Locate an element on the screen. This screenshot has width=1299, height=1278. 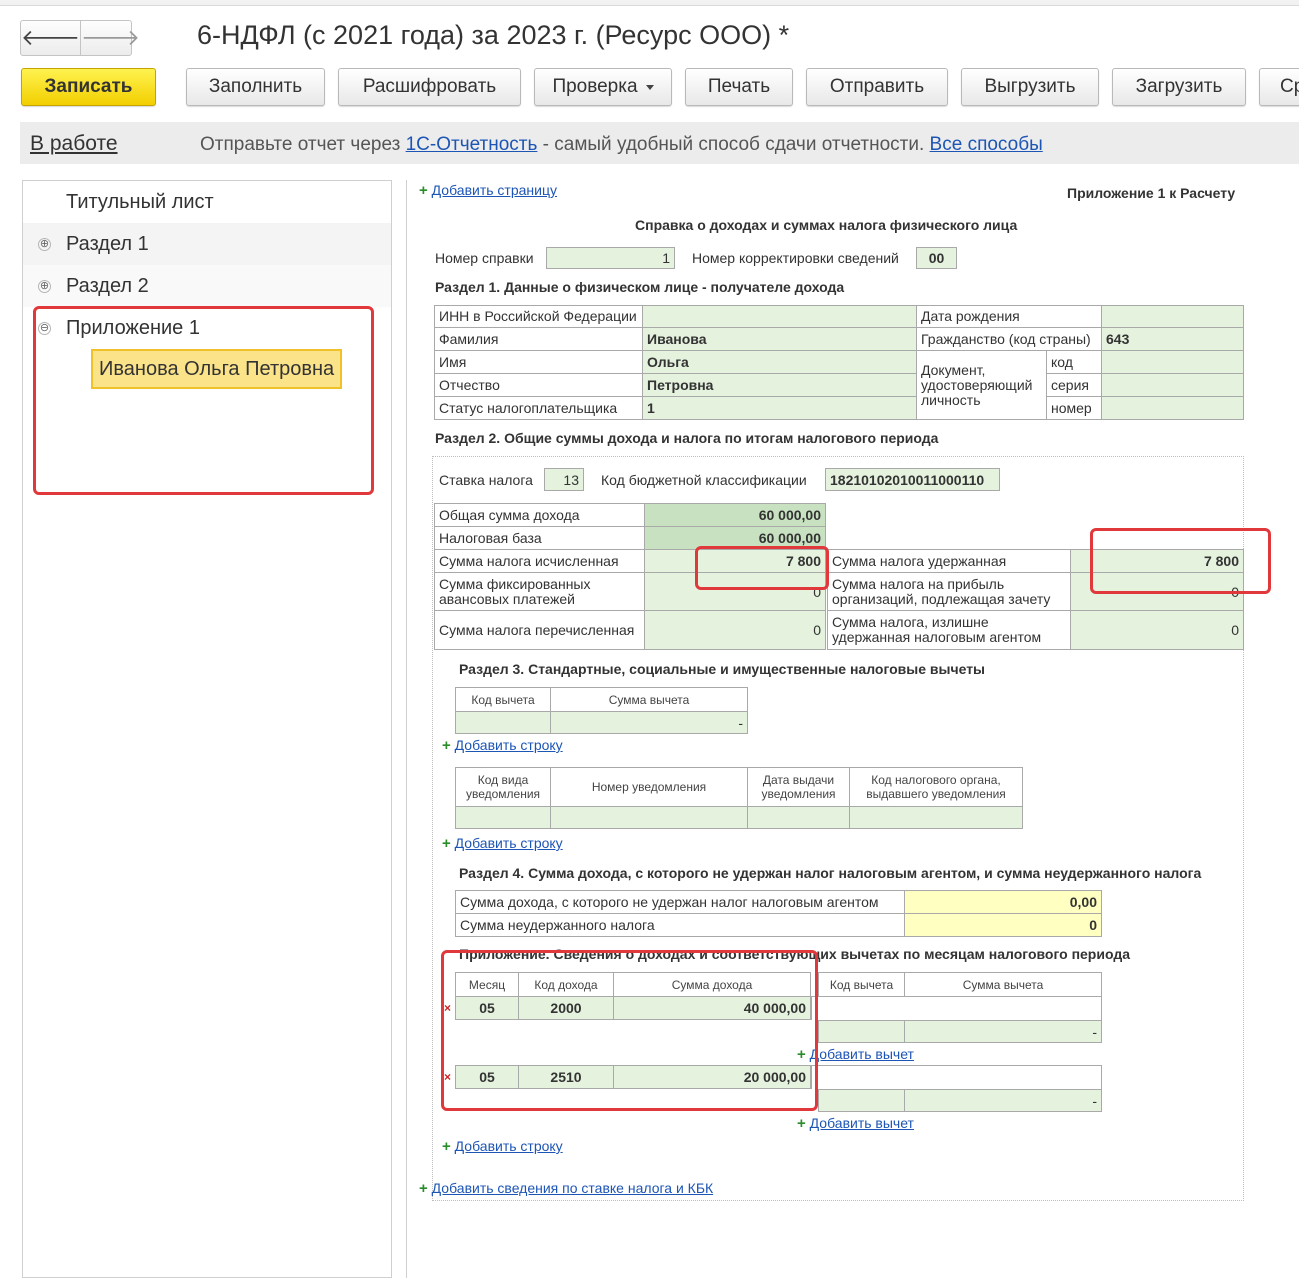
correction-label: Номер корректировки сведений is located at coordinates (795, 258).